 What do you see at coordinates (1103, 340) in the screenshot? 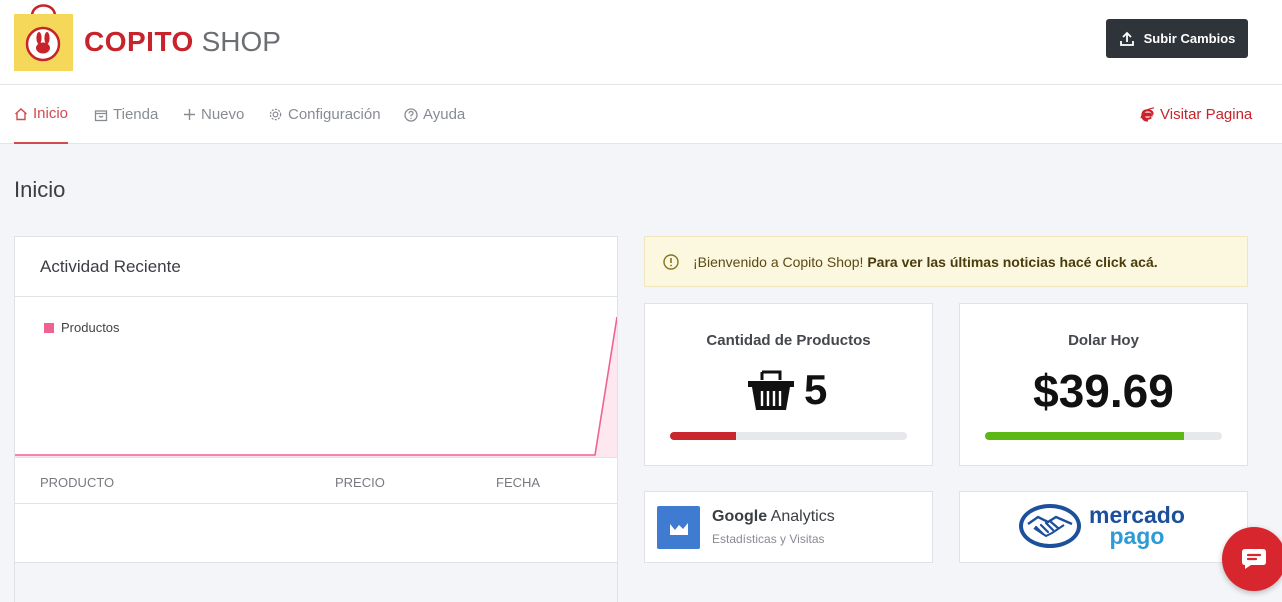
I see `dollar-today-title: Dolar Hoy` at bounding box center [1103, 340].